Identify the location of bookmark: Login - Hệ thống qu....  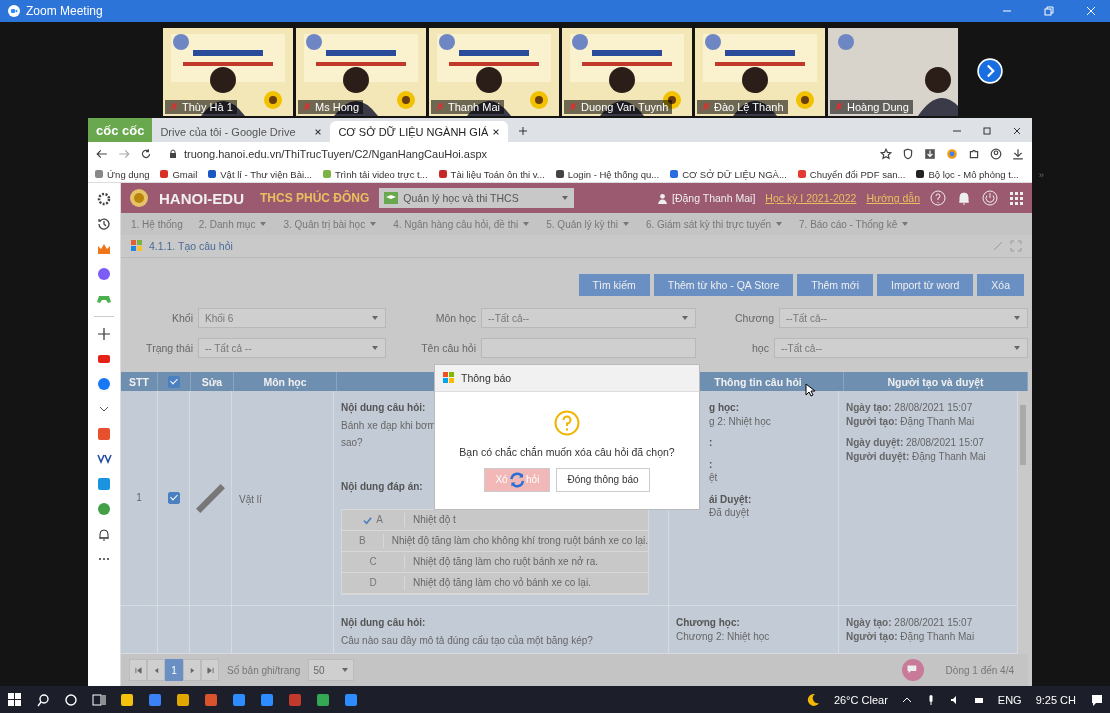
(607, 174).